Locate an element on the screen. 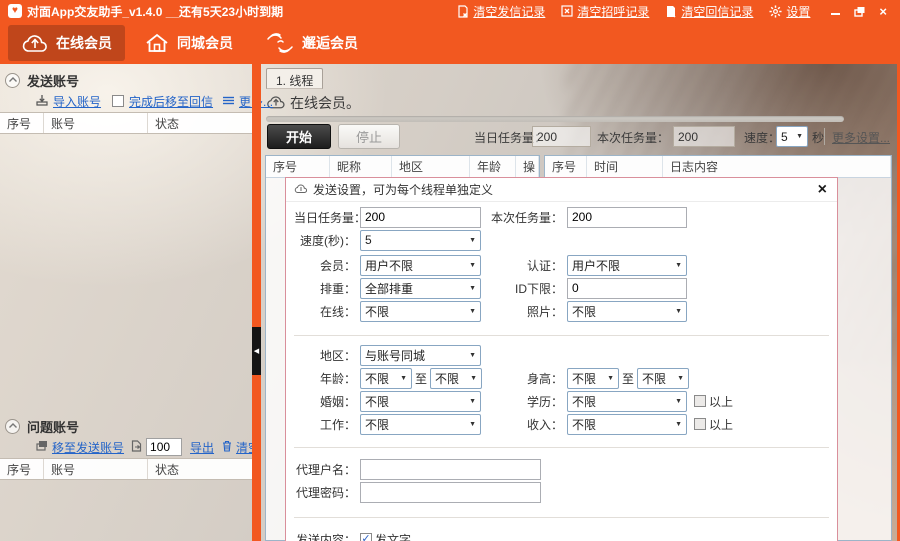 This screenshot has height=541, width=900. divider is located at coordinates (561, 517).